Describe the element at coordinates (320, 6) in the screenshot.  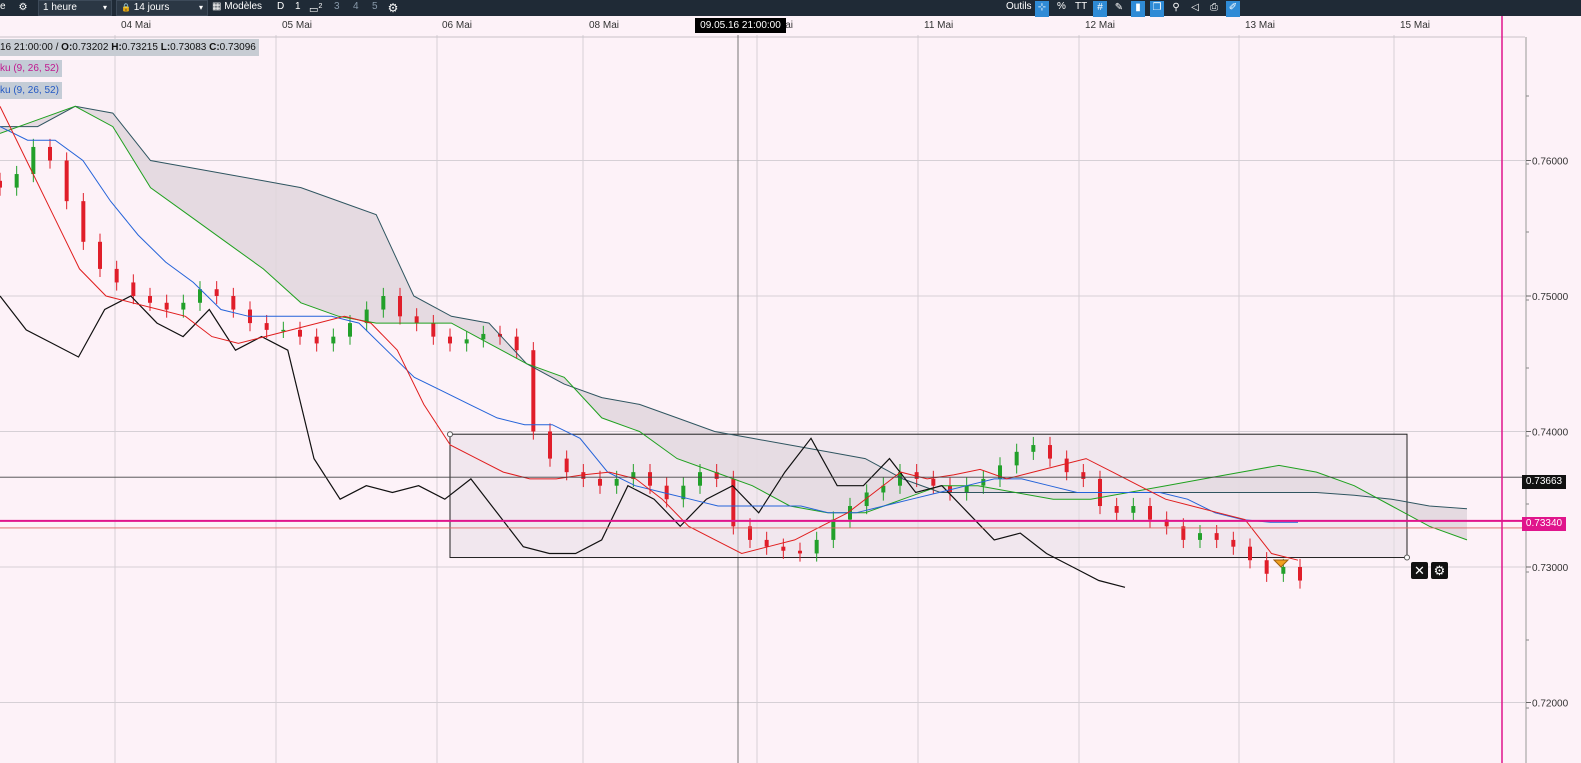
I see `layout-superscript: 2` at that location.